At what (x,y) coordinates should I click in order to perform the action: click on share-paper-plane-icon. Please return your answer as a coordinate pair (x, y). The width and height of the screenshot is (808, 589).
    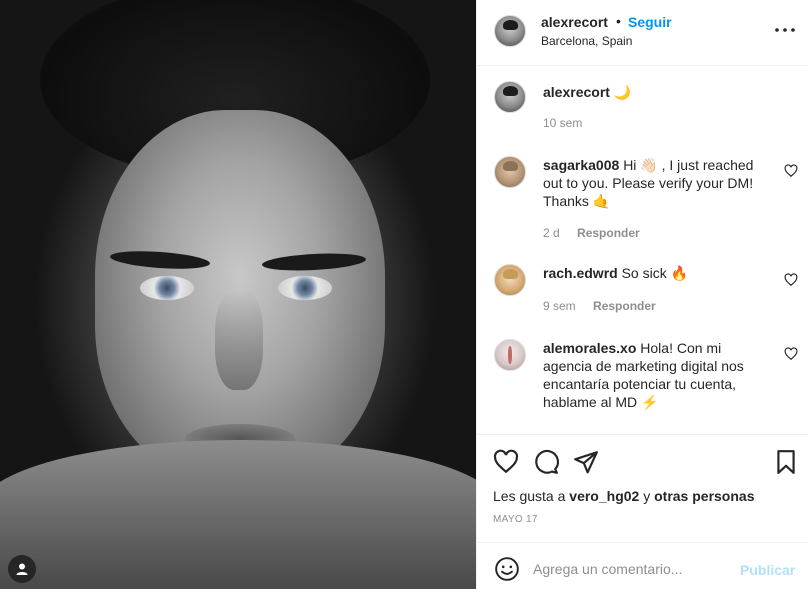
    Looking at the image, I should click on (586, 462).